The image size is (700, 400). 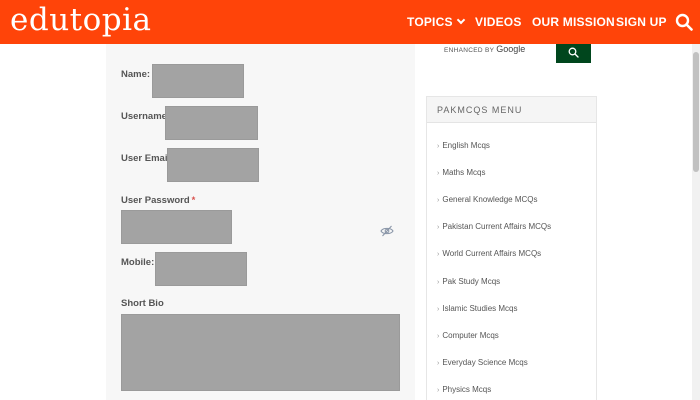 I want to click on menu-header: PAKMCQS MENU, so click(x=511, y=110).